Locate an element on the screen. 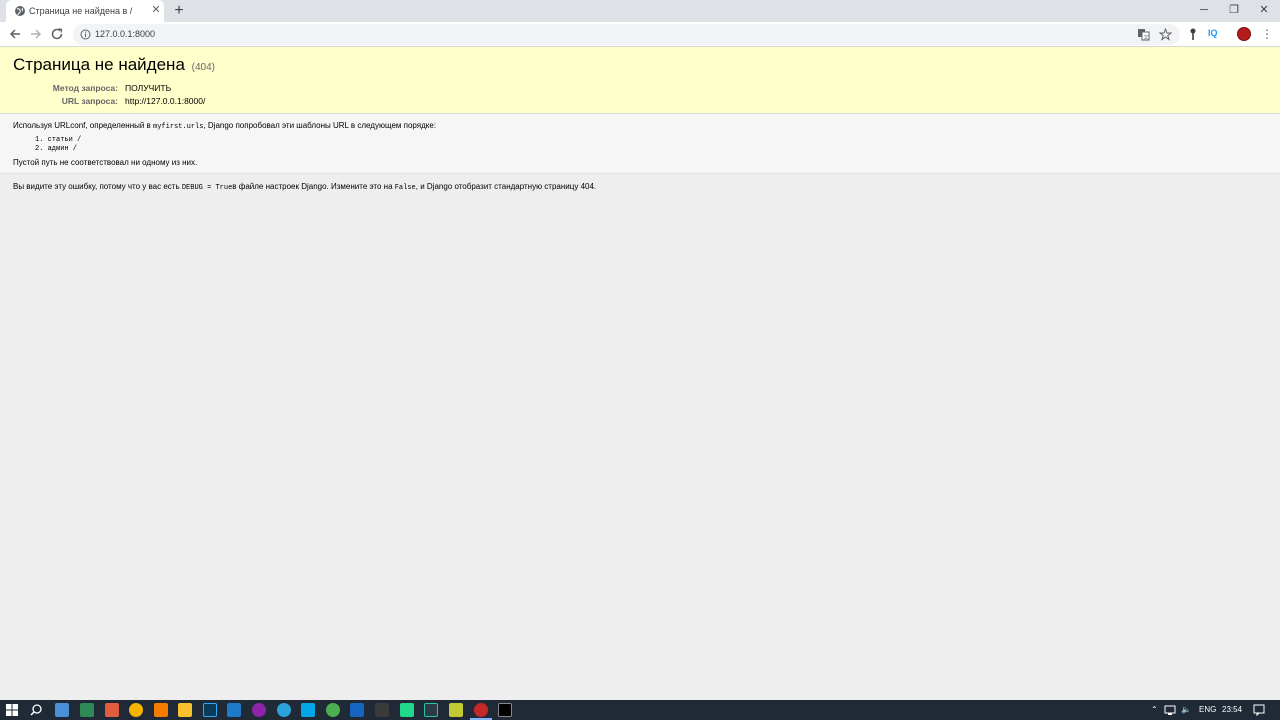 Image resolution: width=1280 pixels, height=720 pixels. url-text: 127.0.0.1:8000 is located at coordinates (125, 34).